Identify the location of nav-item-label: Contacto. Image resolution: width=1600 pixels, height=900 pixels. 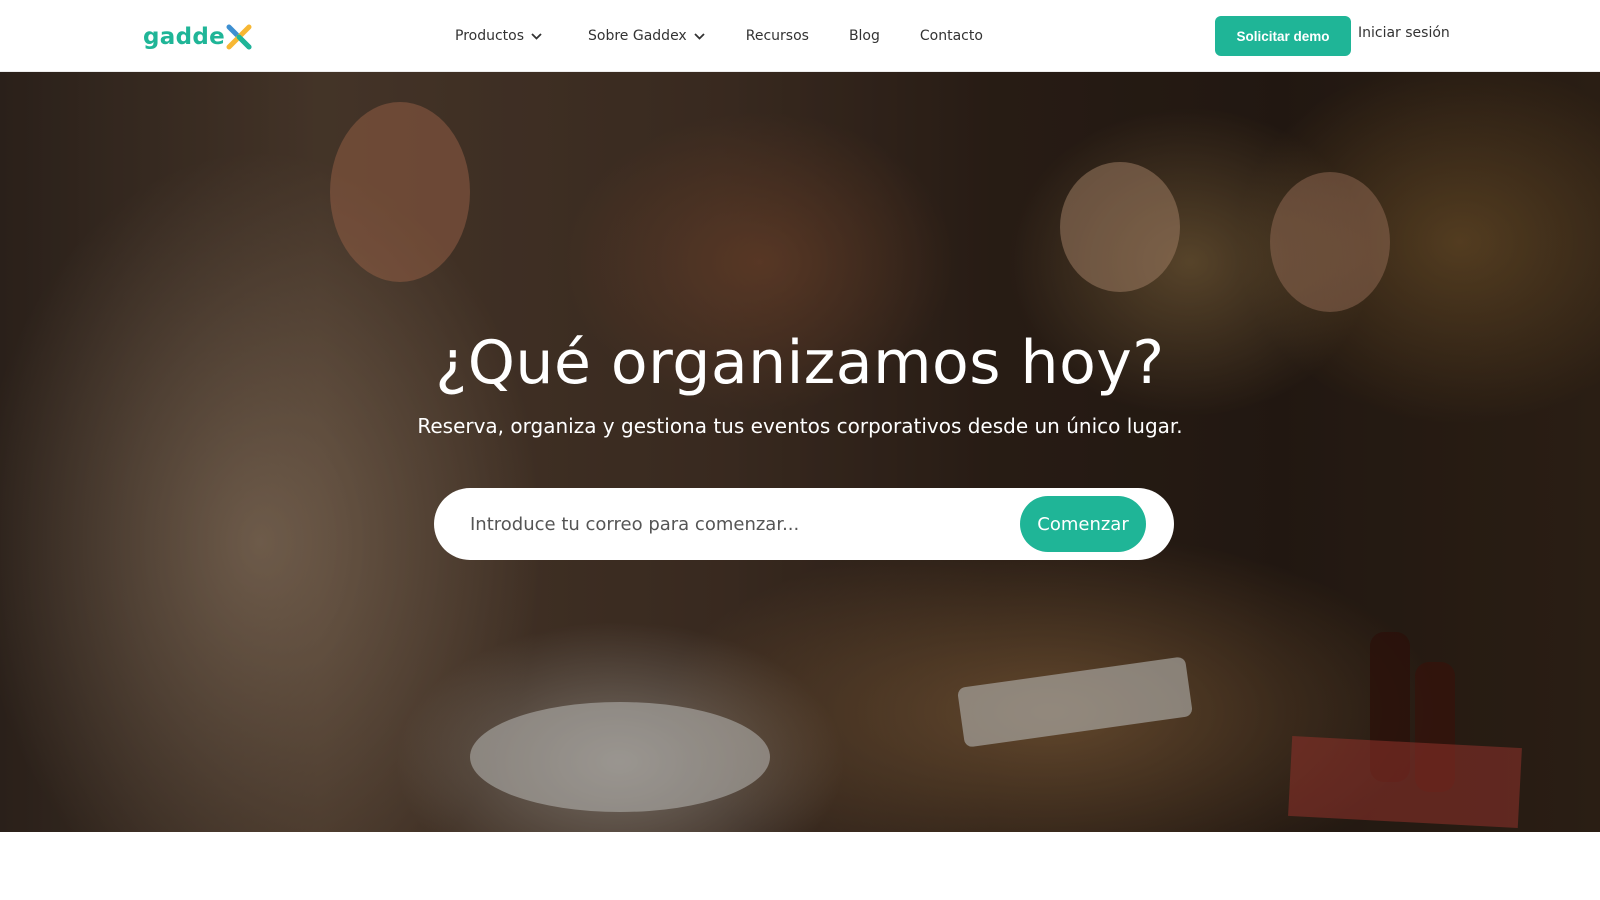
(951, 36).